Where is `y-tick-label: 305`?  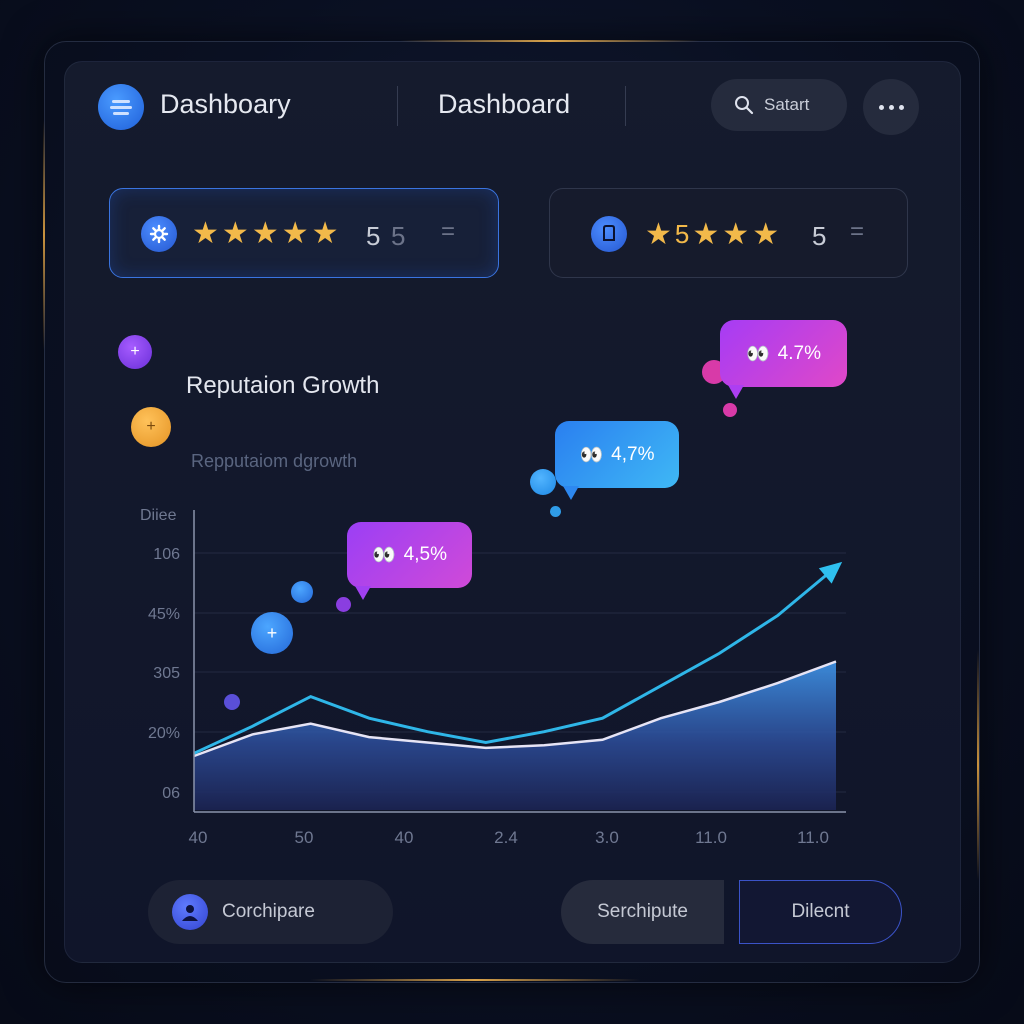 y-tick-label: 305 is located at coordinates (166, 673).